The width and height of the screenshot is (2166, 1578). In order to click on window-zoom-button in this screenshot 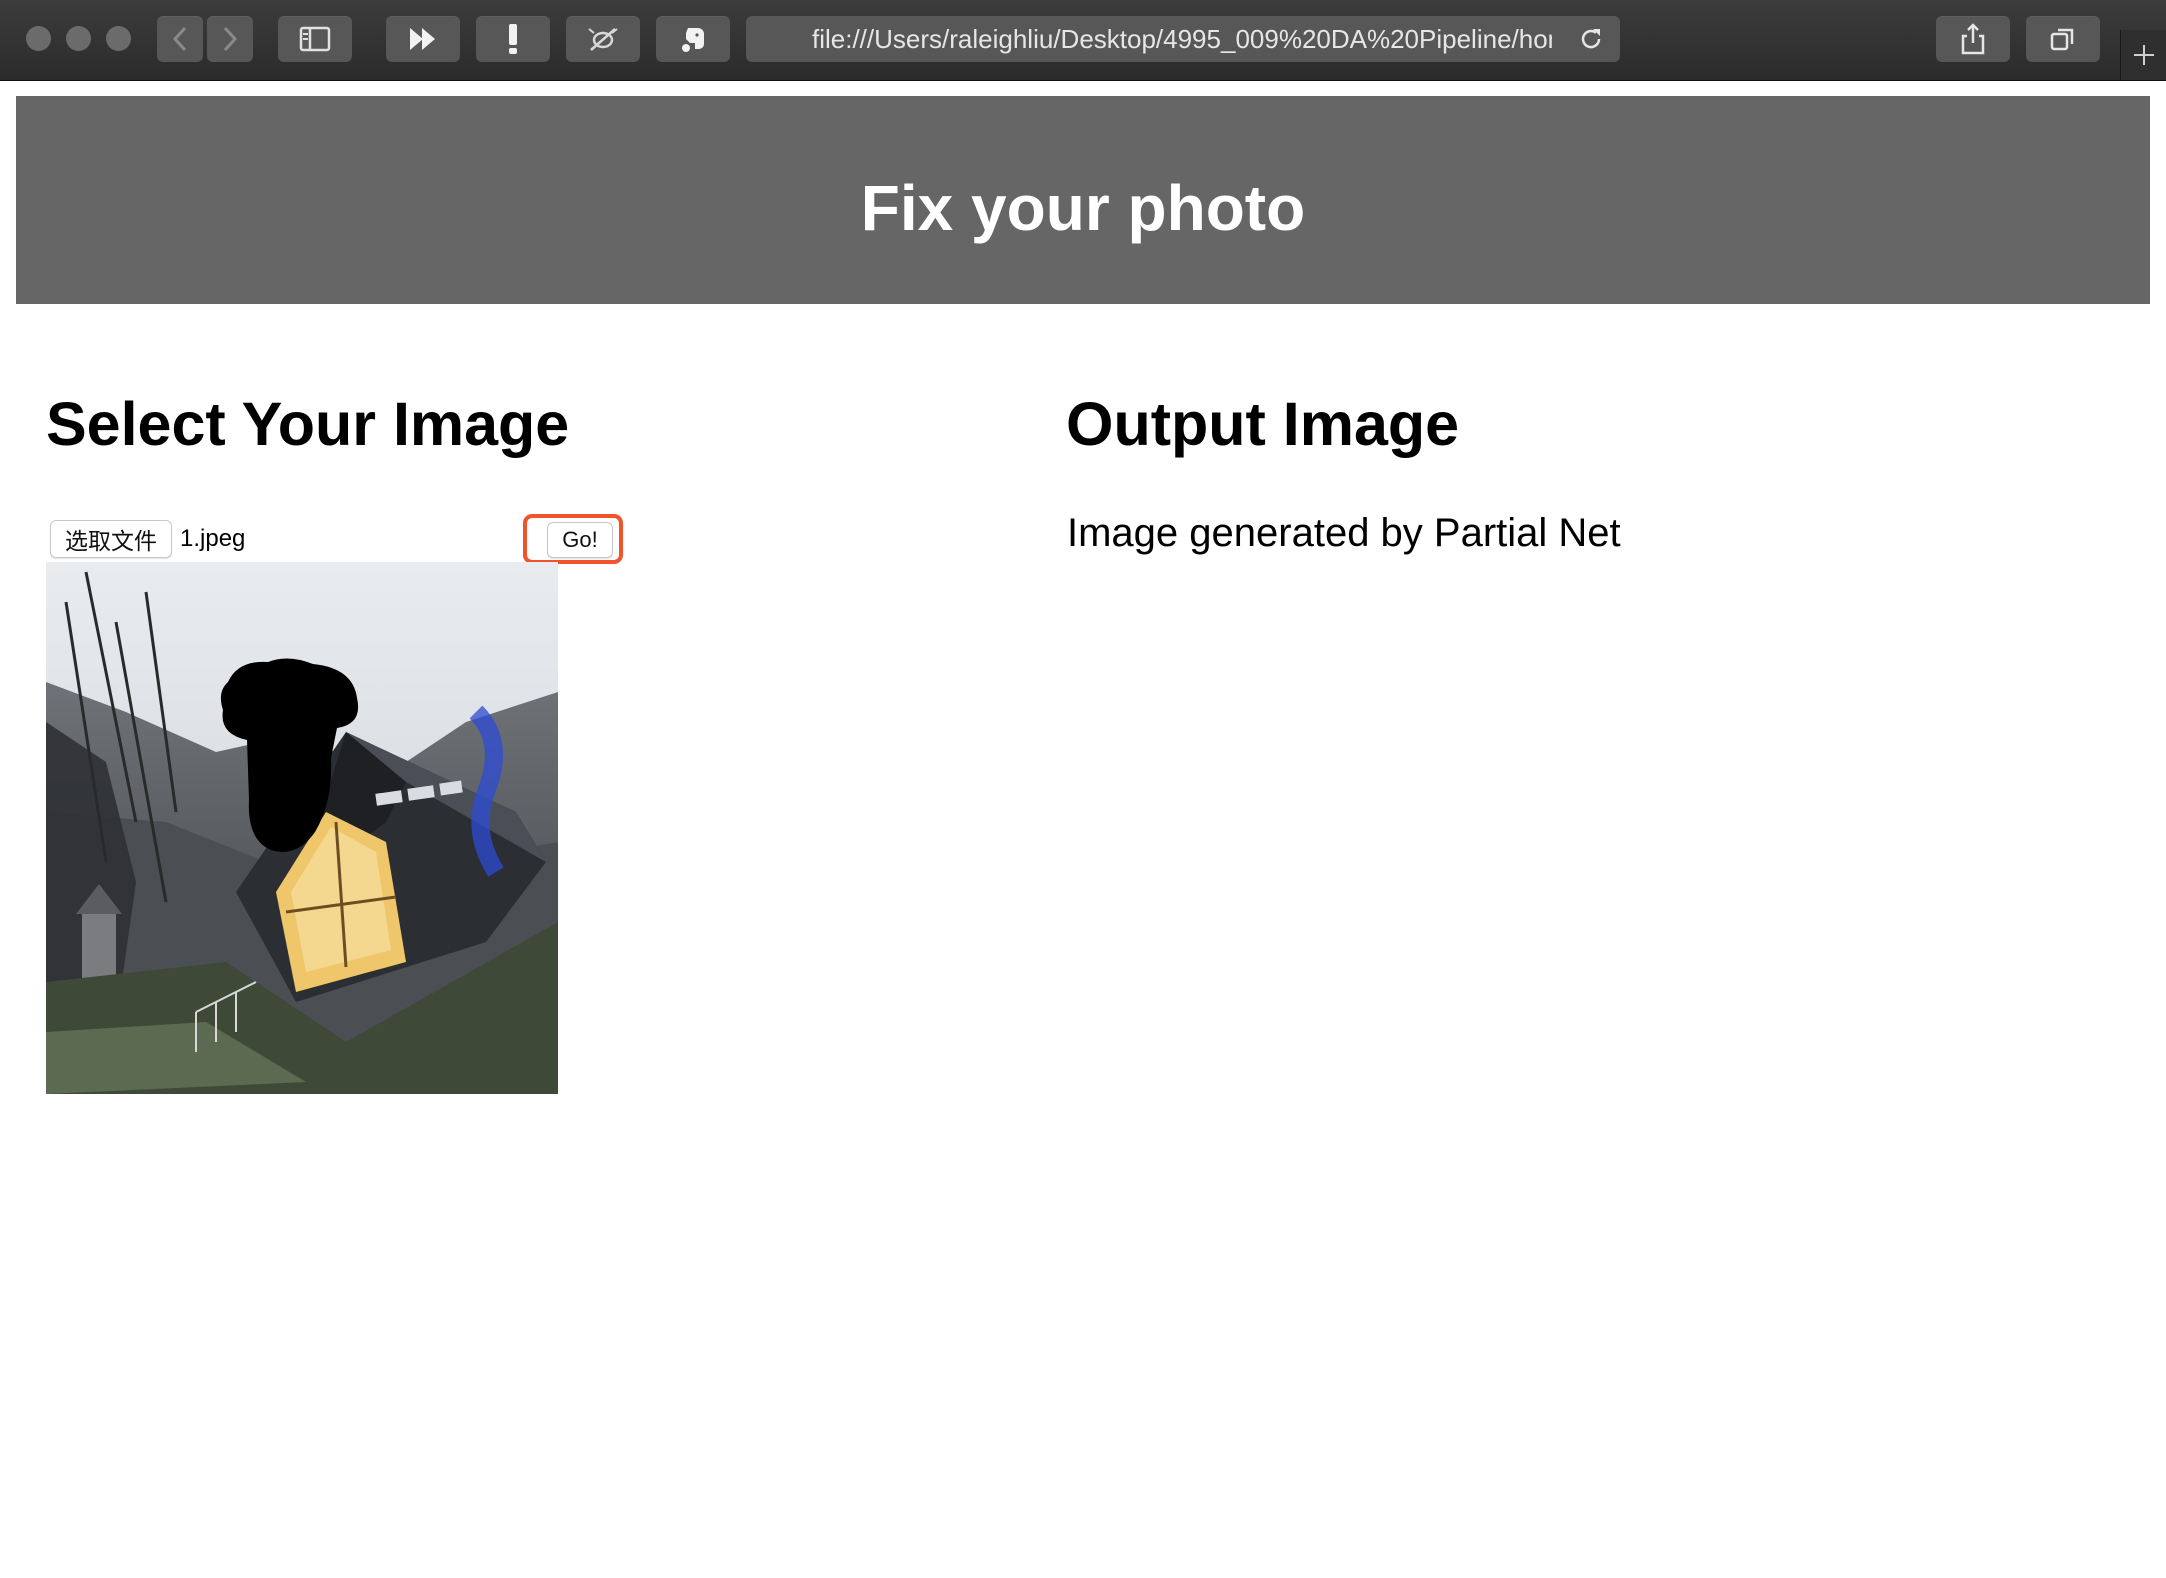, I will do `click(118, 38)`.